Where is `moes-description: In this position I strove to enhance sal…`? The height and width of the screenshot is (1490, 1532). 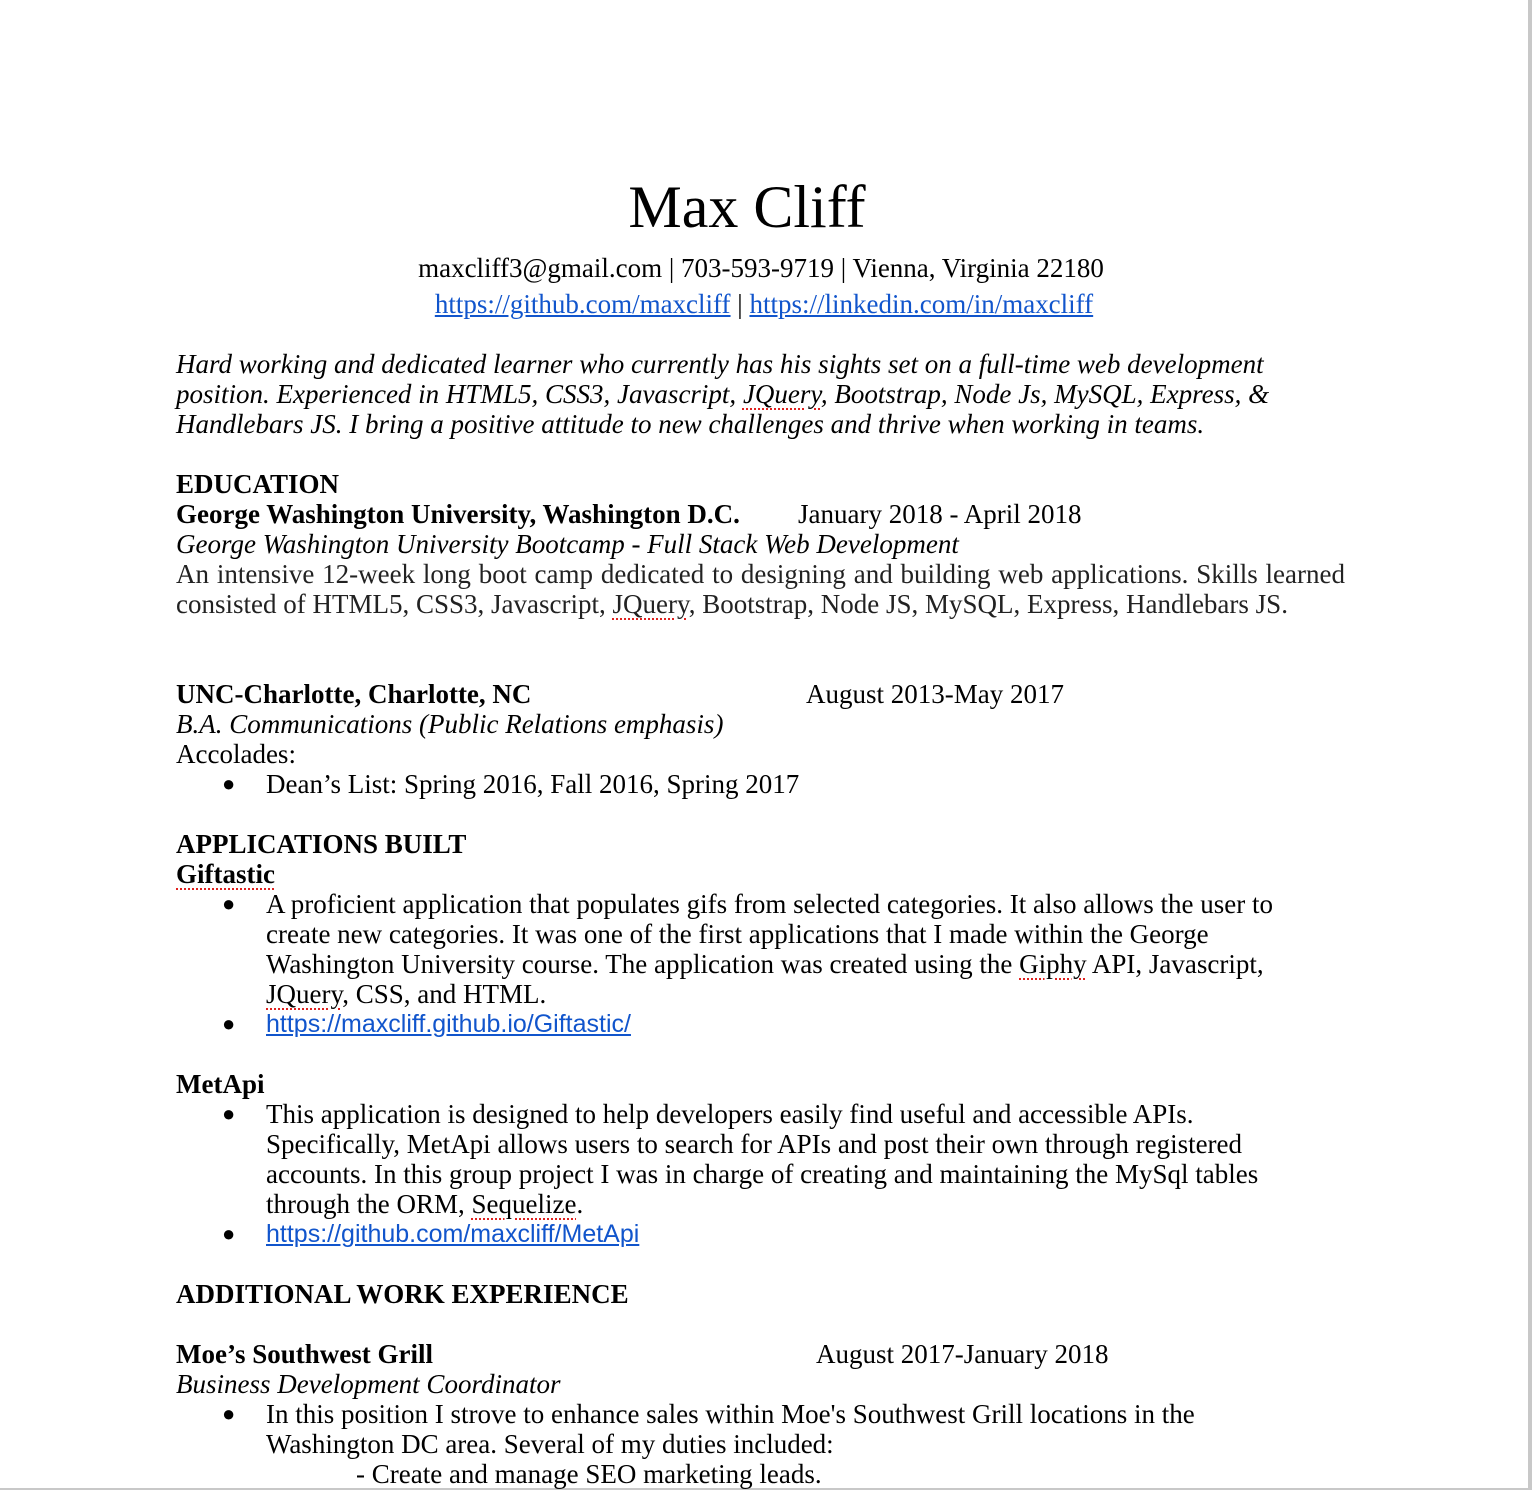 moes-description: In this position I strove to enhance sal… is located at coordinates (730, 1429).